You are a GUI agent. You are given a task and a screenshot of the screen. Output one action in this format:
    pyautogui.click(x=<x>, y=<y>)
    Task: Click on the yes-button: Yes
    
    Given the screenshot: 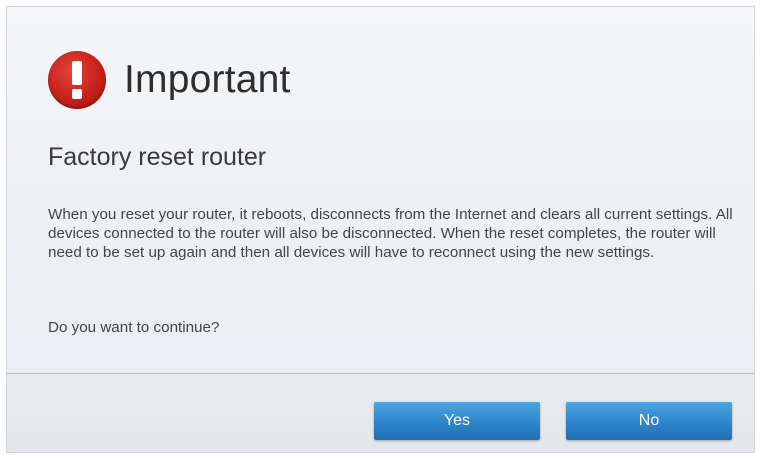 What is the action you would take?
    pyautogui.click(x=457, y=421)
    